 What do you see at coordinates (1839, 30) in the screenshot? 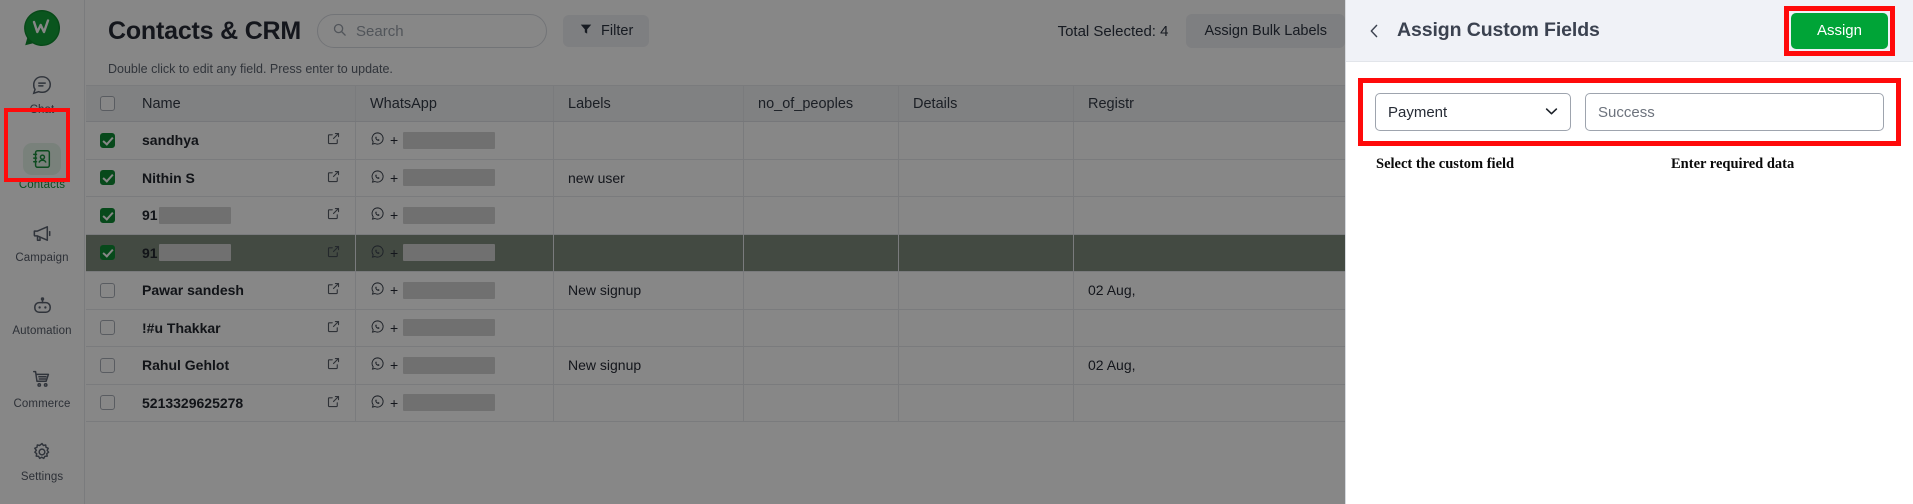
I see `assign-button: Assign` at bounding box center [1839, 30].